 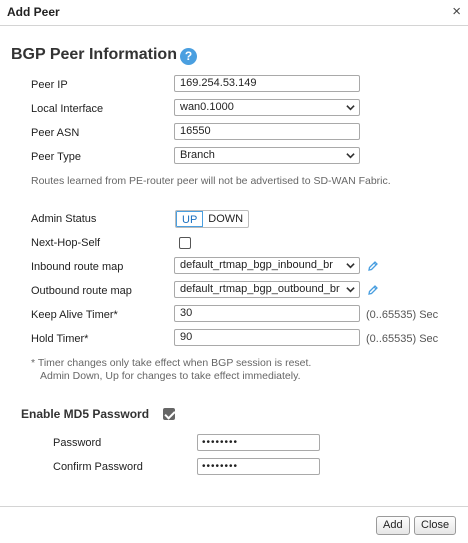 What do you see at coordinates (66, 243) in the screenshot?
I see `next-hop-self-label: Next-Hop-Self` at bounding box center [66, 243].